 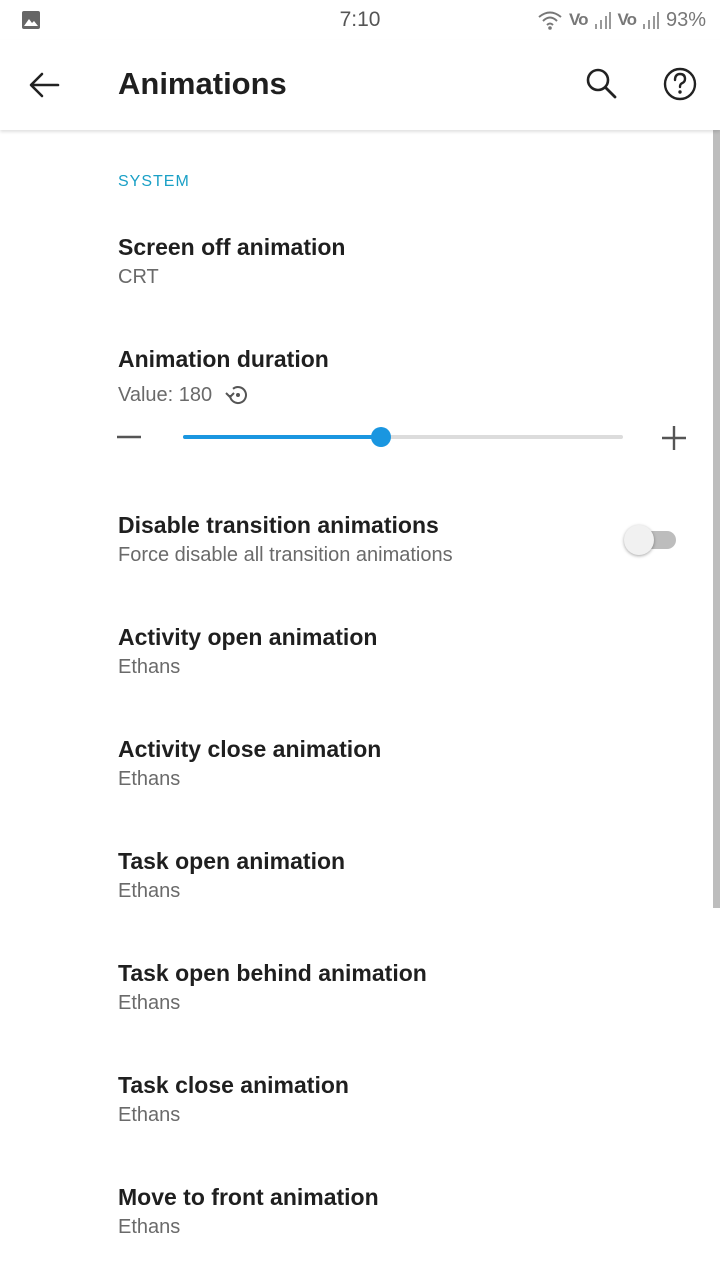 I want to click on pref-move-to-front-animation: Move to front animation Ethans, so click(x=368, y=1212).